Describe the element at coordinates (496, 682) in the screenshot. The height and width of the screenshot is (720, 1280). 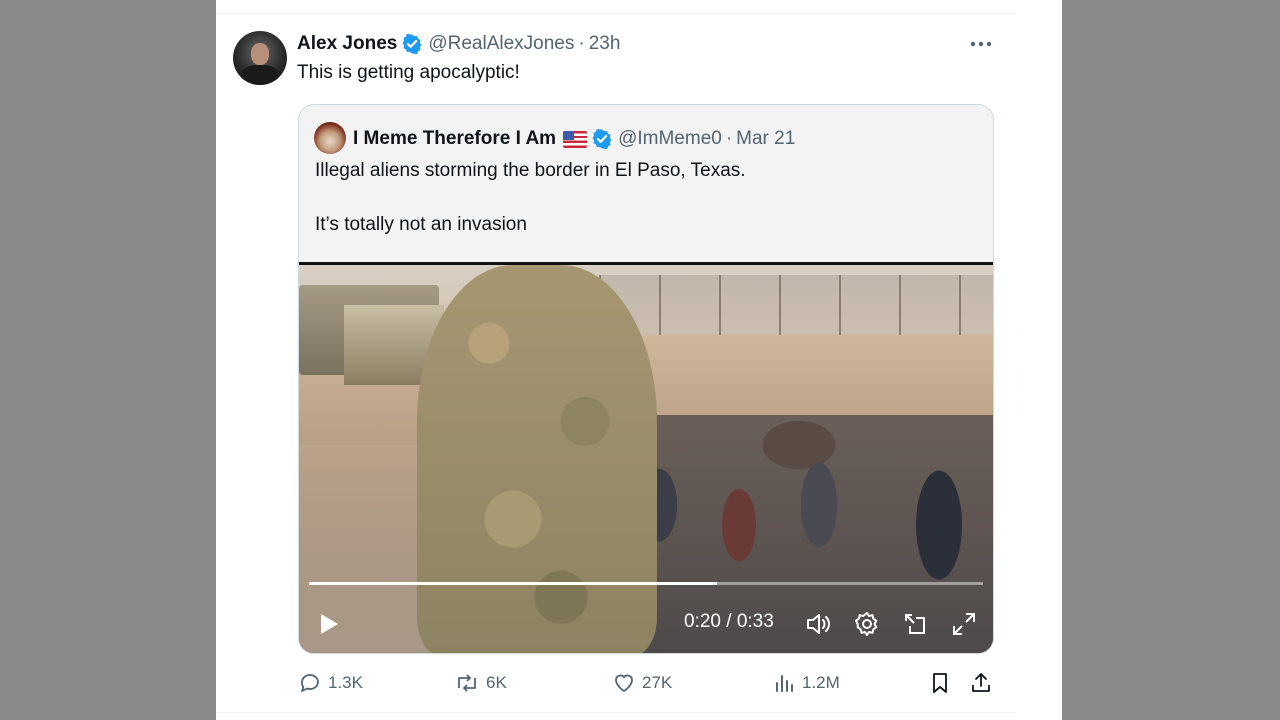
I see `repost-count: 6K` at that location.